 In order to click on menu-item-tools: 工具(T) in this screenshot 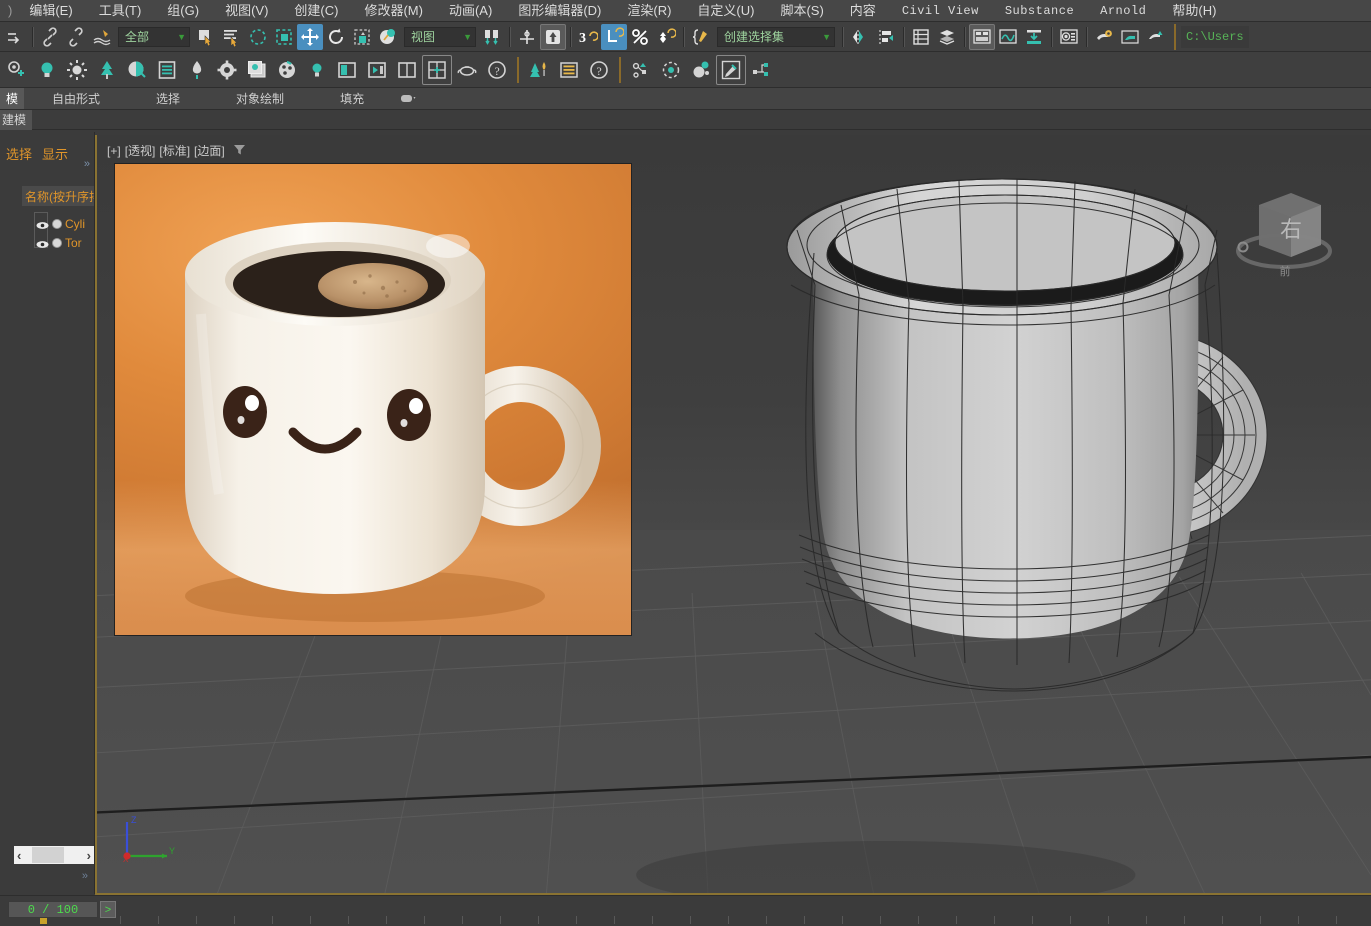, I will do `click(120, 11)`.